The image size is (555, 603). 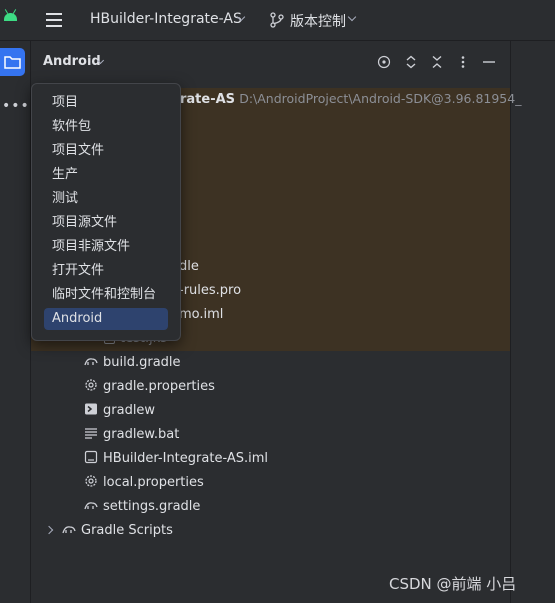 I want to click on tree-item: HBuilder-Integrate-AS.iml, so click(x=176, y=459).